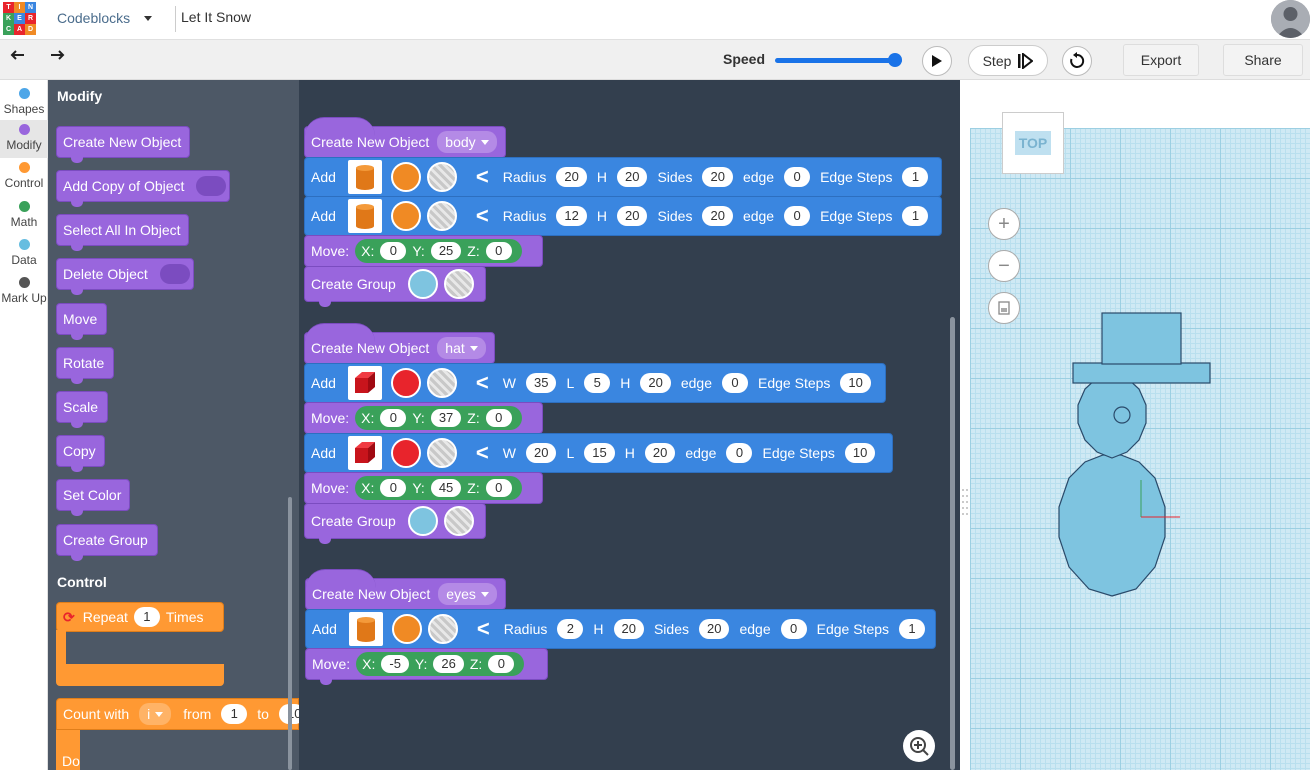  I want to click on palette-create-new-object: Create New Object, so click(123, 144).